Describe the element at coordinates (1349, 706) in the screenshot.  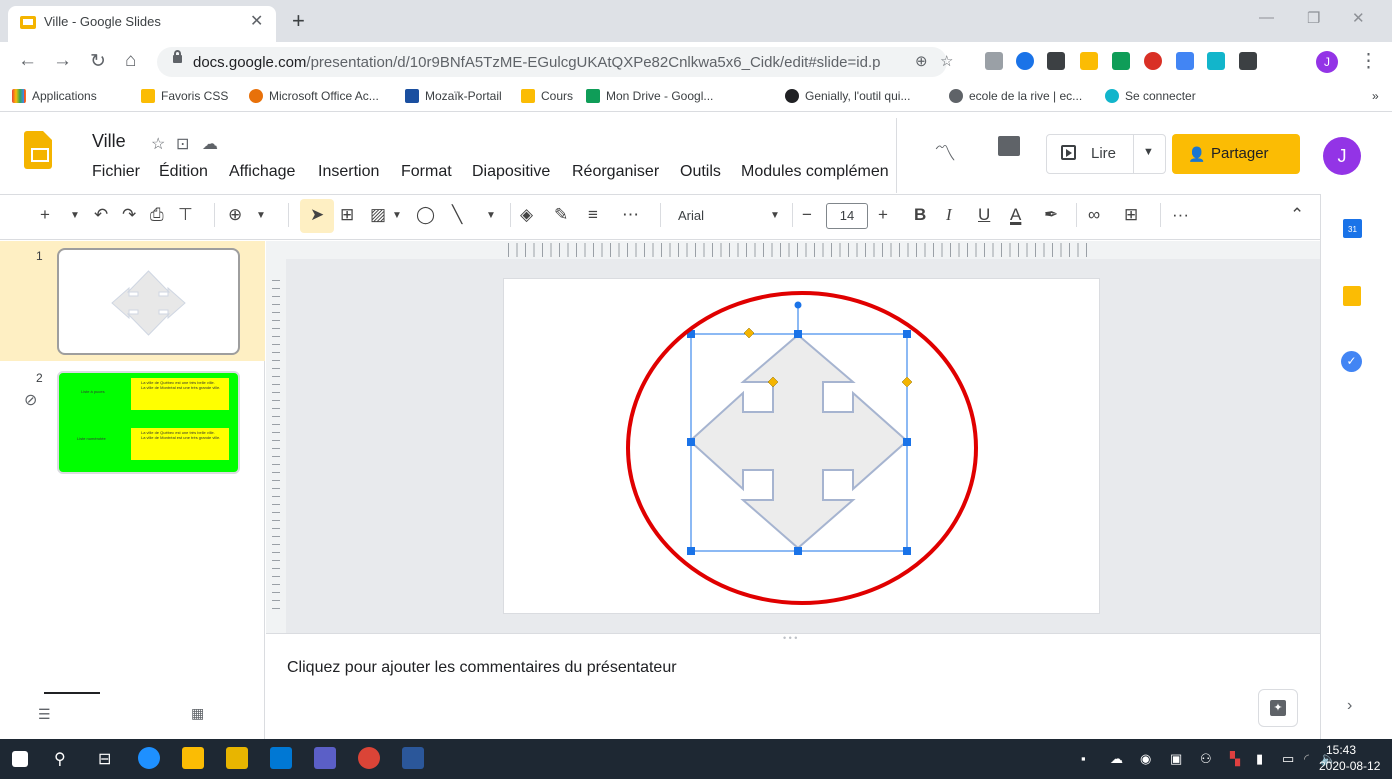
I see `expand-panel-icon: ›` at that location.